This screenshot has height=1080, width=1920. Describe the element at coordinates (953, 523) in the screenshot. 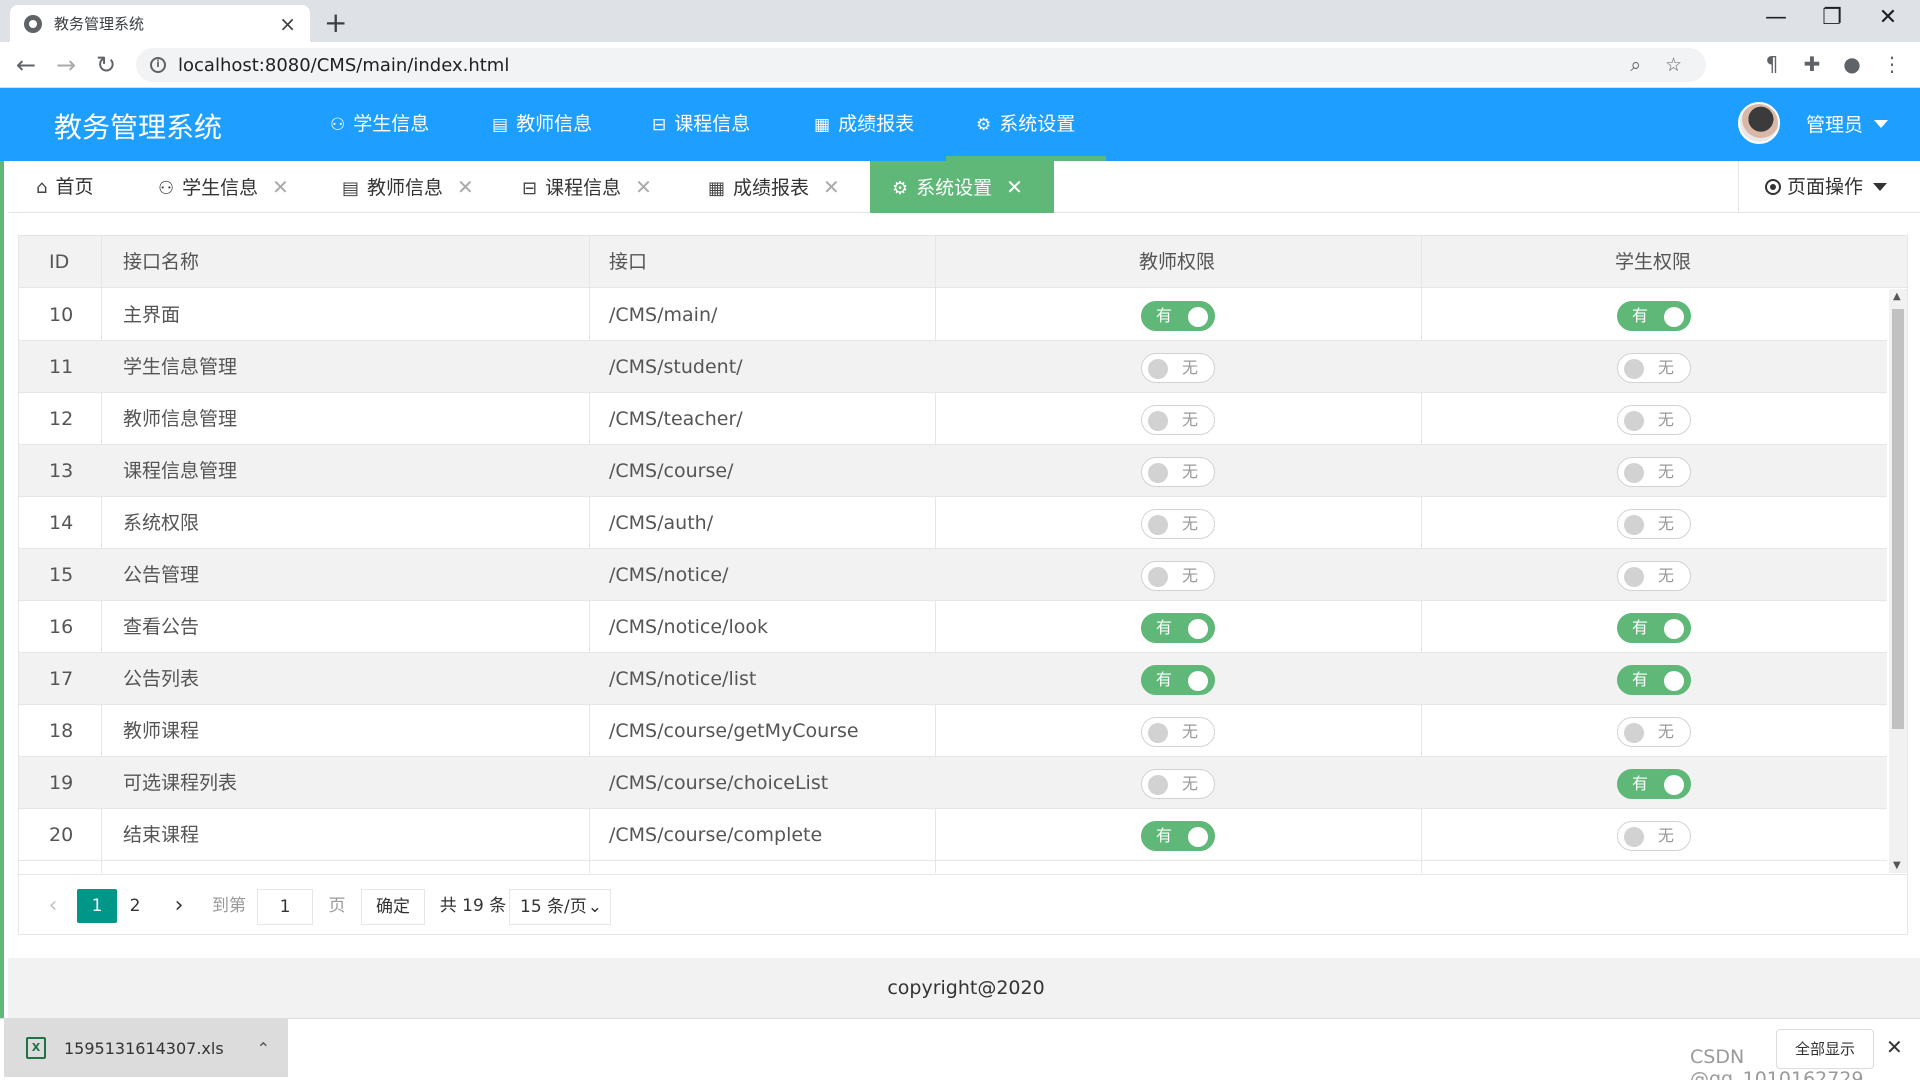

I see `table-row: 14 系统权限/CMS/auth/无 无` at that location.